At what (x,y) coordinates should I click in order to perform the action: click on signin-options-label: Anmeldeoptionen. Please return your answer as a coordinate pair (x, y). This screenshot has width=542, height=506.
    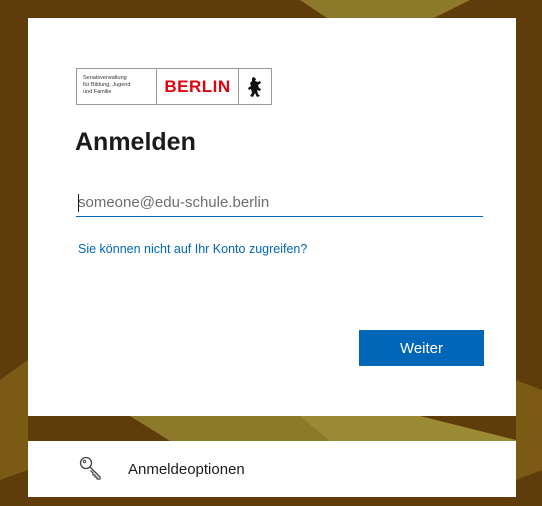
    Looking at the image, I should click on (186, 469).